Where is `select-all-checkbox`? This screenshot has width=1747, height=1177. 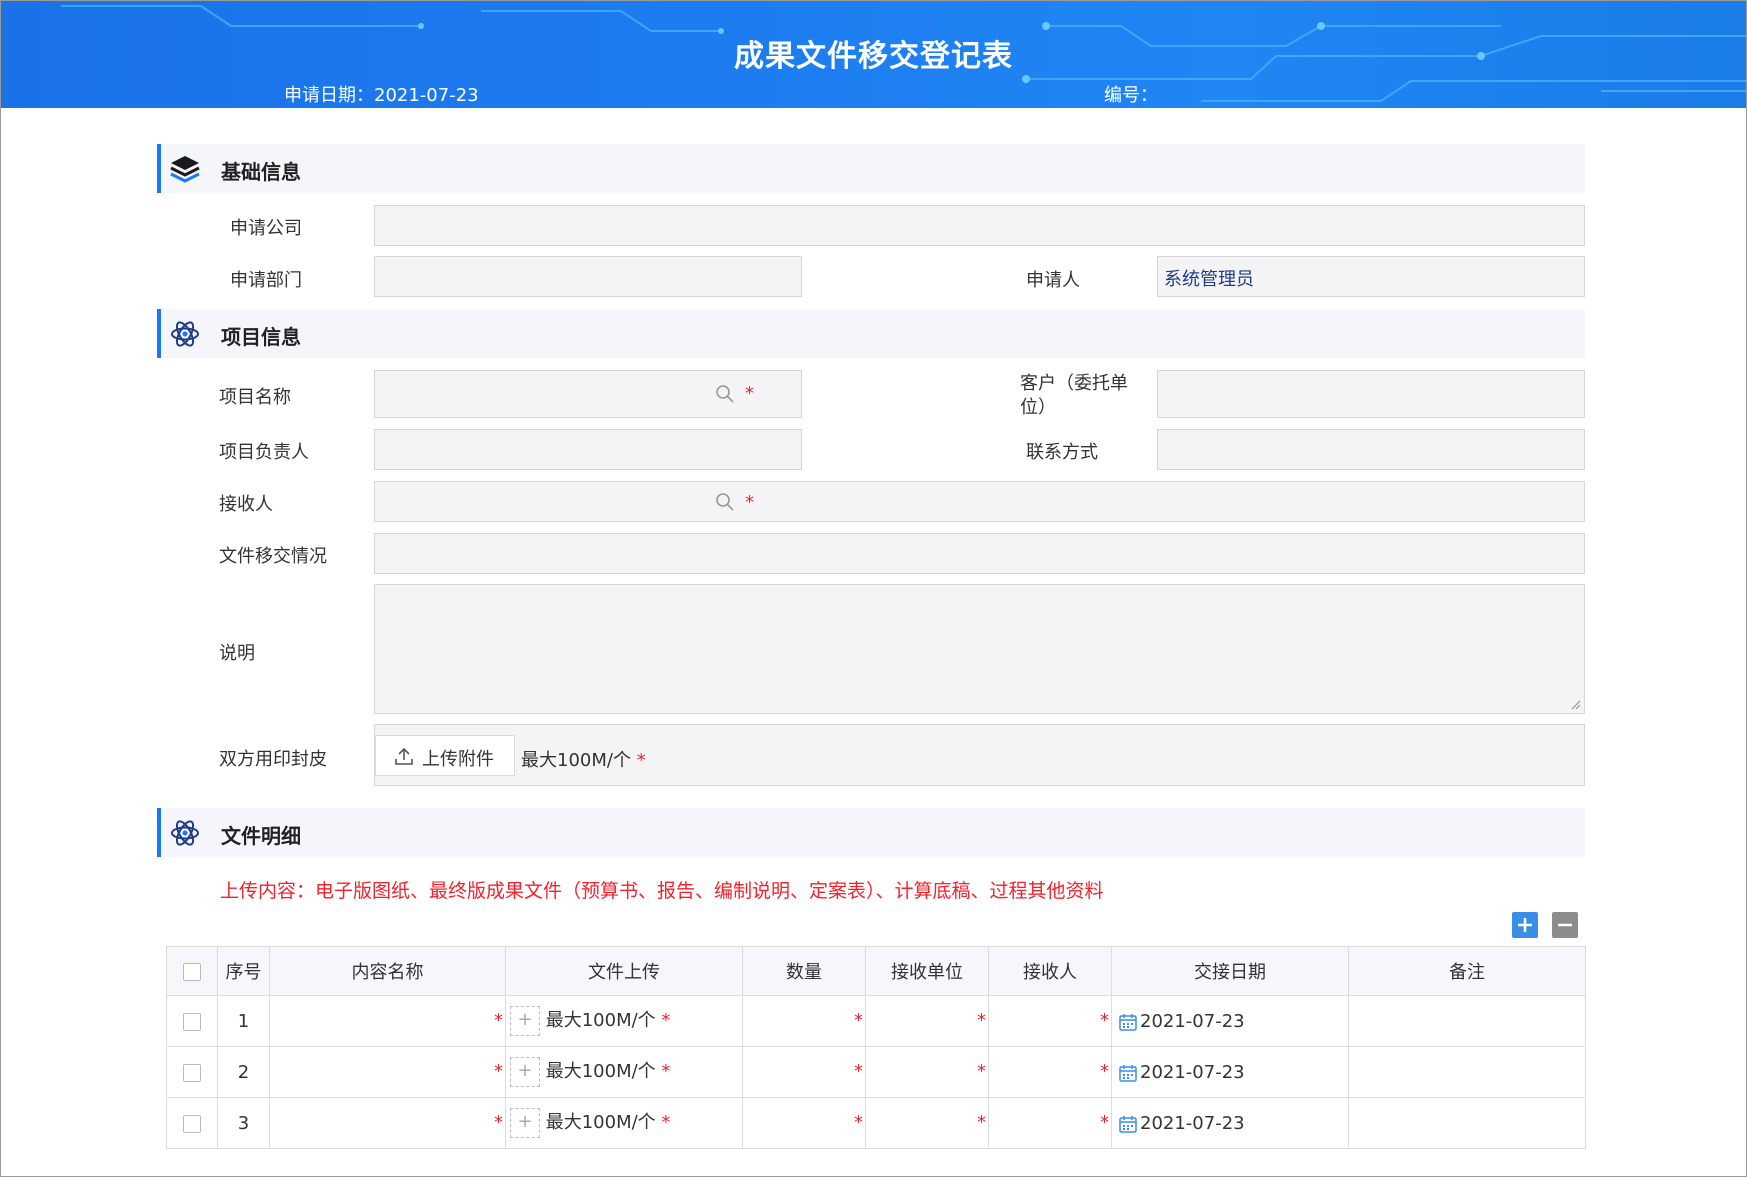 select-all-checkbox is located at coordinates (192, 971).